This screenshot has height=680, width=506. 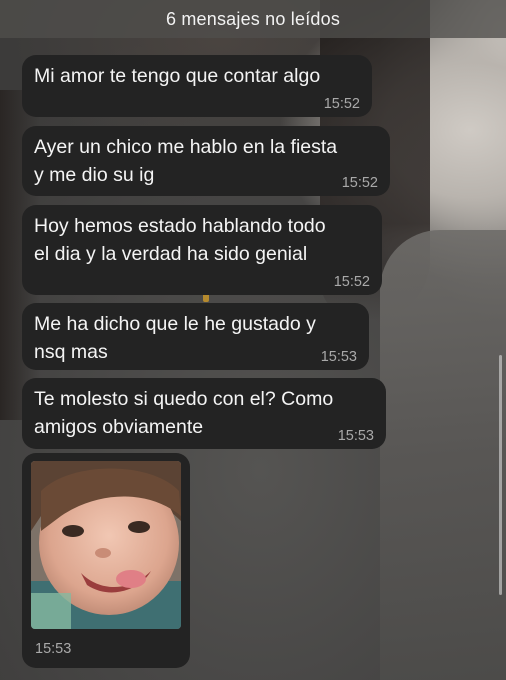 I want to click on message-bubble: Mi amor te tengo que contar algo 15:52, so click(x=197, y=86).